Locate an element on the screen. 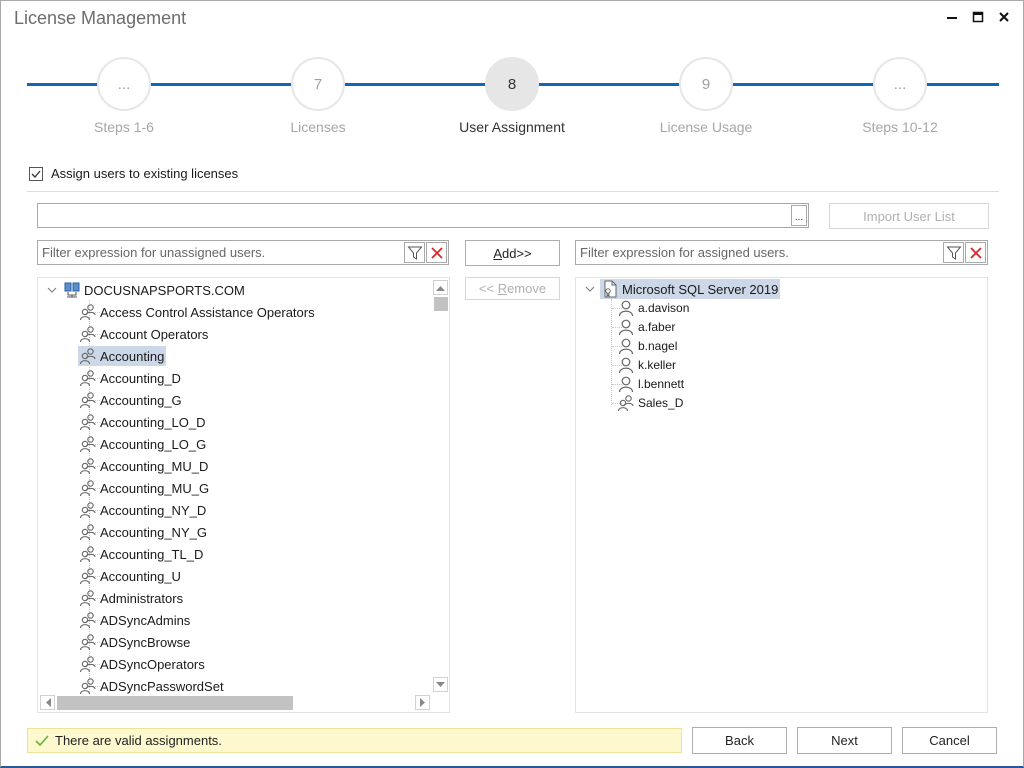 Image resolution: width=1024 pixels, height=768 pixels. step-label: Steps 10-12 is located at coordinates (900, 127).